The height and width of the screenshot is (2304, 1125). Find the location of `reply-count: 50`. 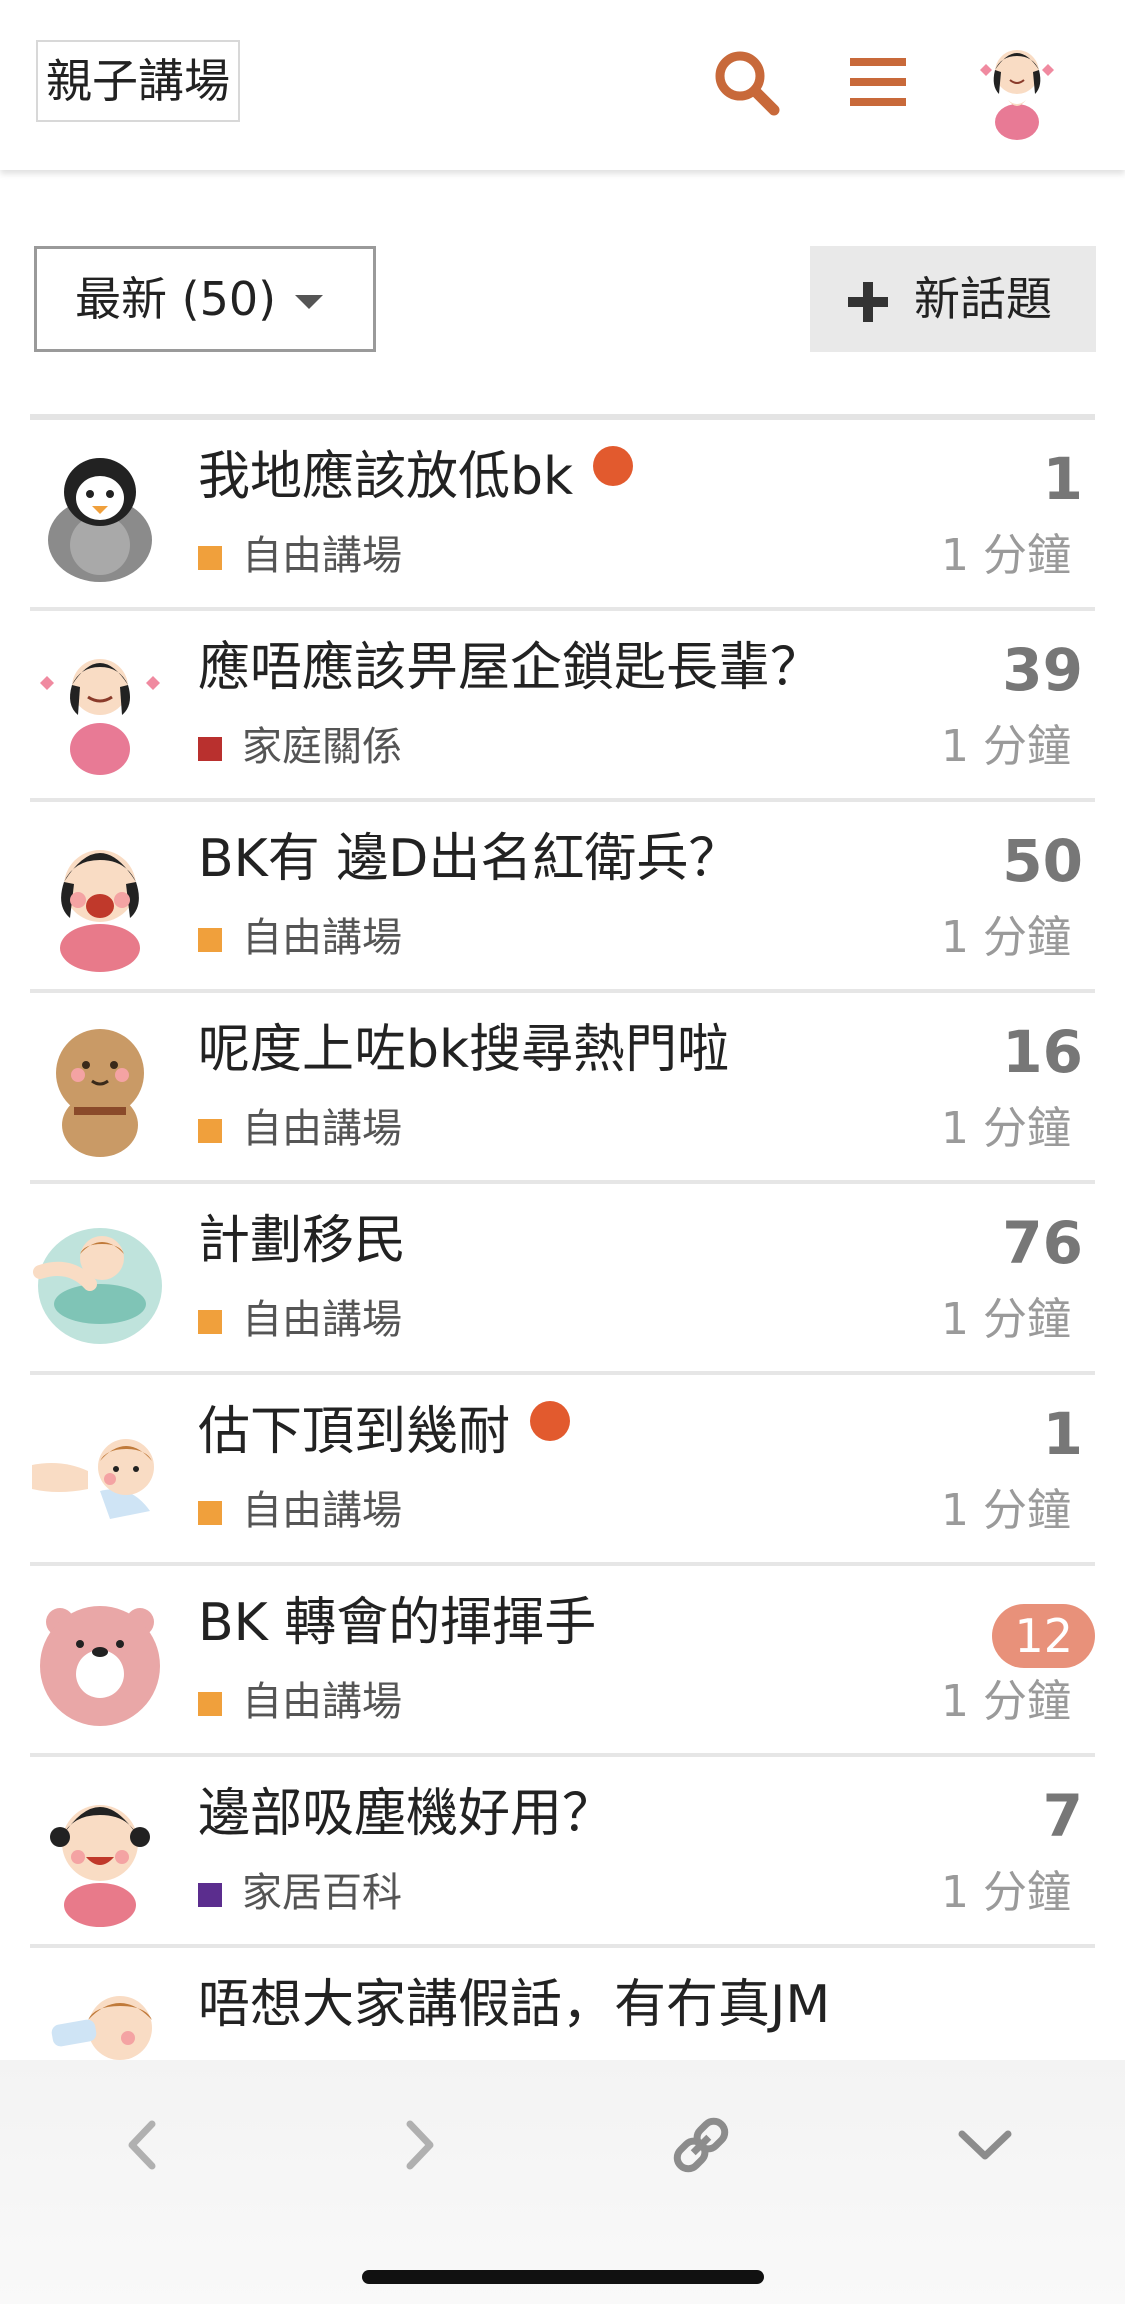

reply-count: 50 is located at coordinates (1042, 861).